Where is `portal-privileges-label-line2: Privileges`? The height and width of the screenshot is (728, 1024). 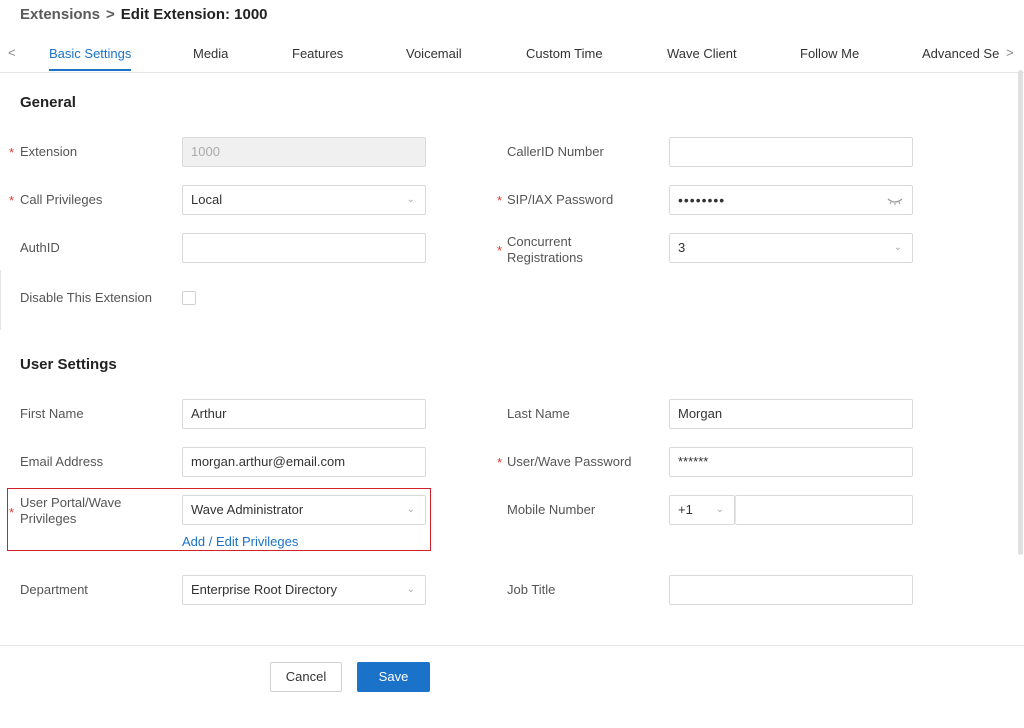
portal-privileges-label-line2: Privileges is located at coordinates (48, 518).